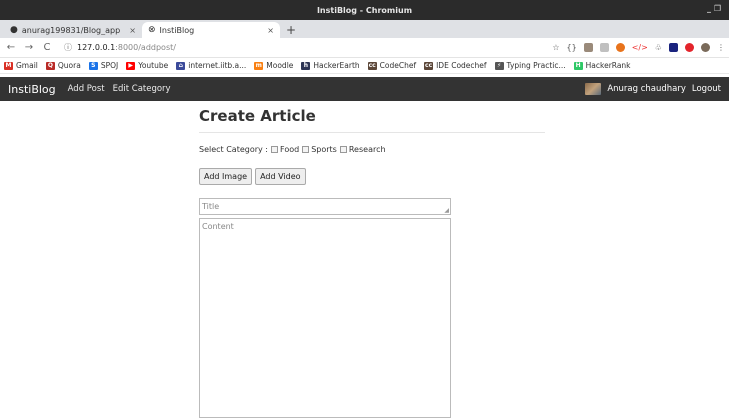 This screenshot has width=729, height=418. What do you see at coordinates (572, 47) in the screenshot?
I see `json-extension-icon: {}` at bounding box center [572, 47].